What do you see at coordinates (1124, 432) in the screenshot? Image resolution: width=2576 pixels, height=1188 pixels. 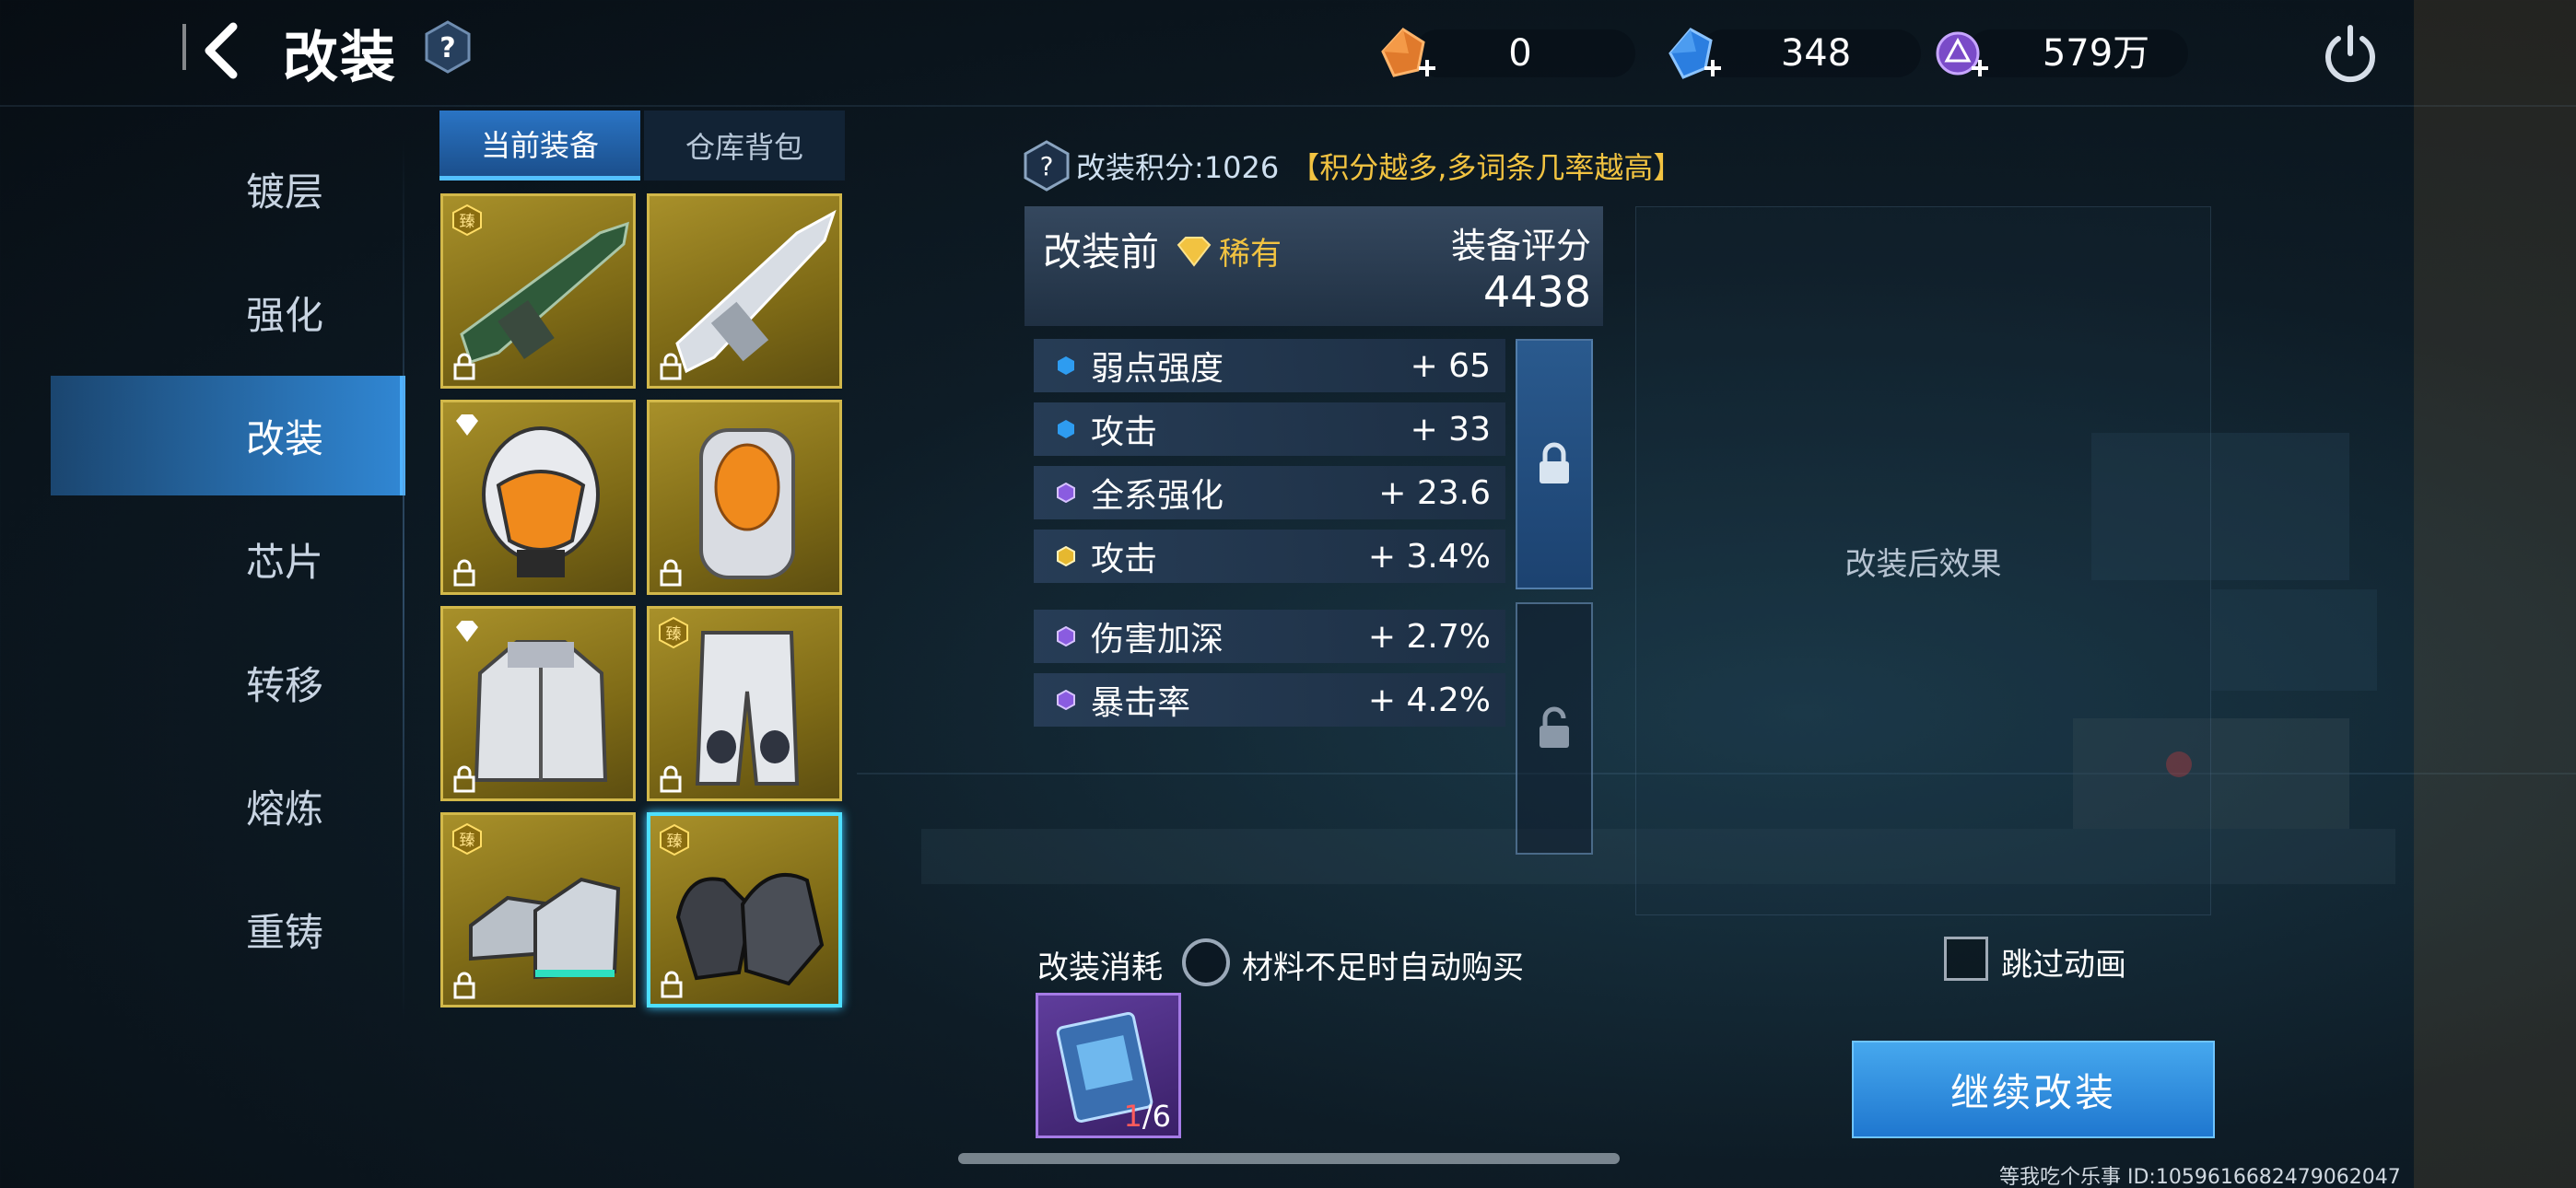 I see `stat-name: 攻击` at bounding box center [1124, 432].